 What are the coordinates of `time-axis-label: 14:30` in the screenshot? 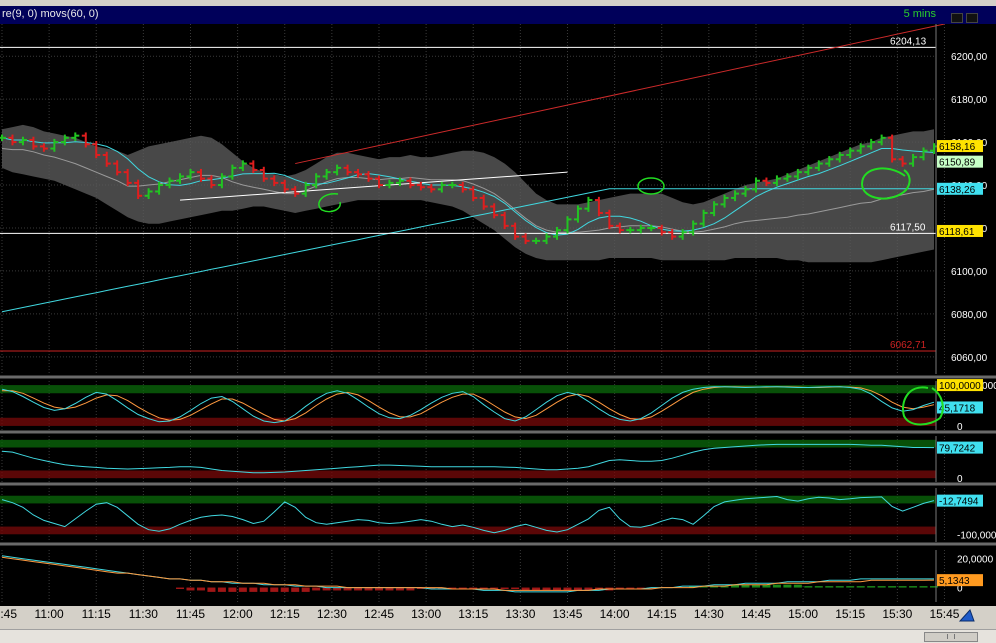 It's located at (708, 614).